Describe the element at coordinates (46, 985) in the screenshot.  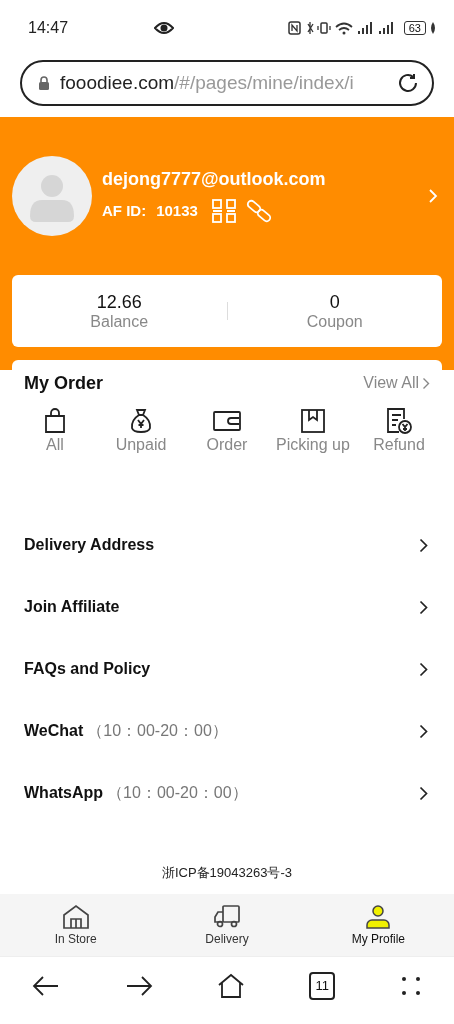
I see `back-icon` at that location.